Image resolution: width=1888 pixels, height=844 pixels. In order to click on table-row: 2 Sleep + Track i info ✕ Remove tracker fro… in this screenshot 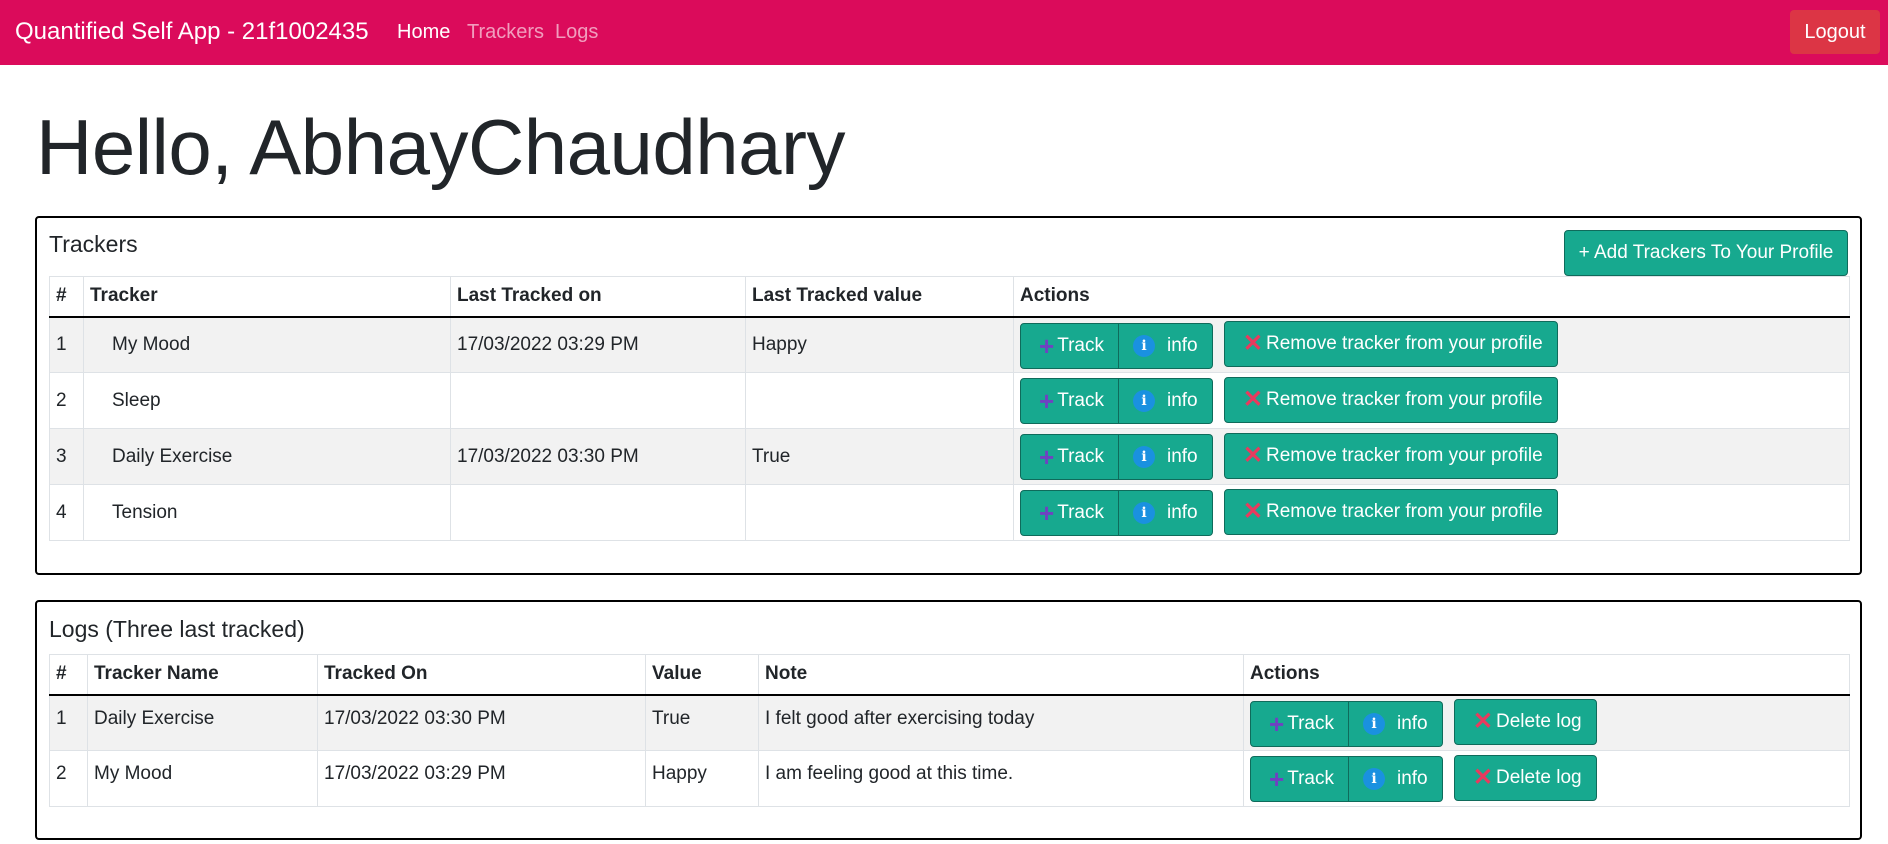, I will do `click(949, 400)`.